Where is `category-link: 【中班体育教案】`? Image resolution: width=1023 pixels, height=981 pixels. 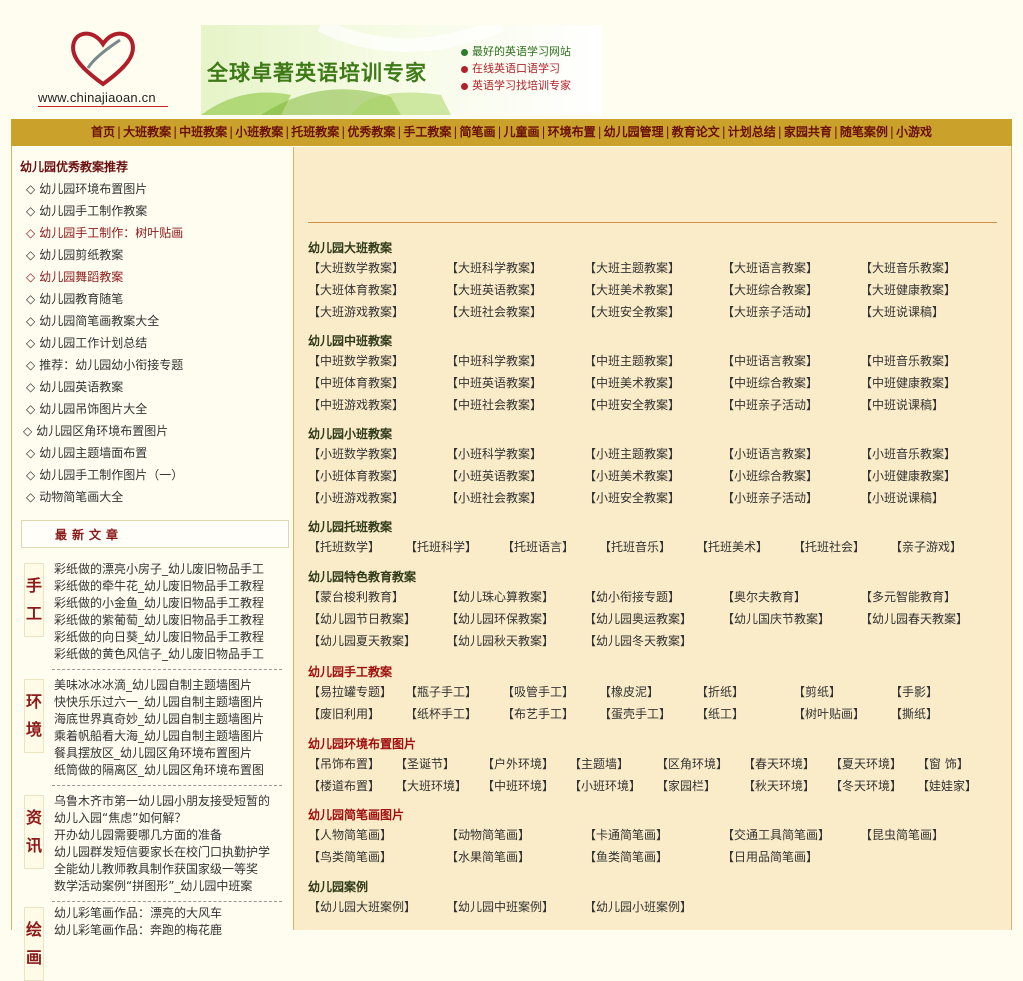 category-link: 【中班体育教案】 is located at coordinates (356, 382).